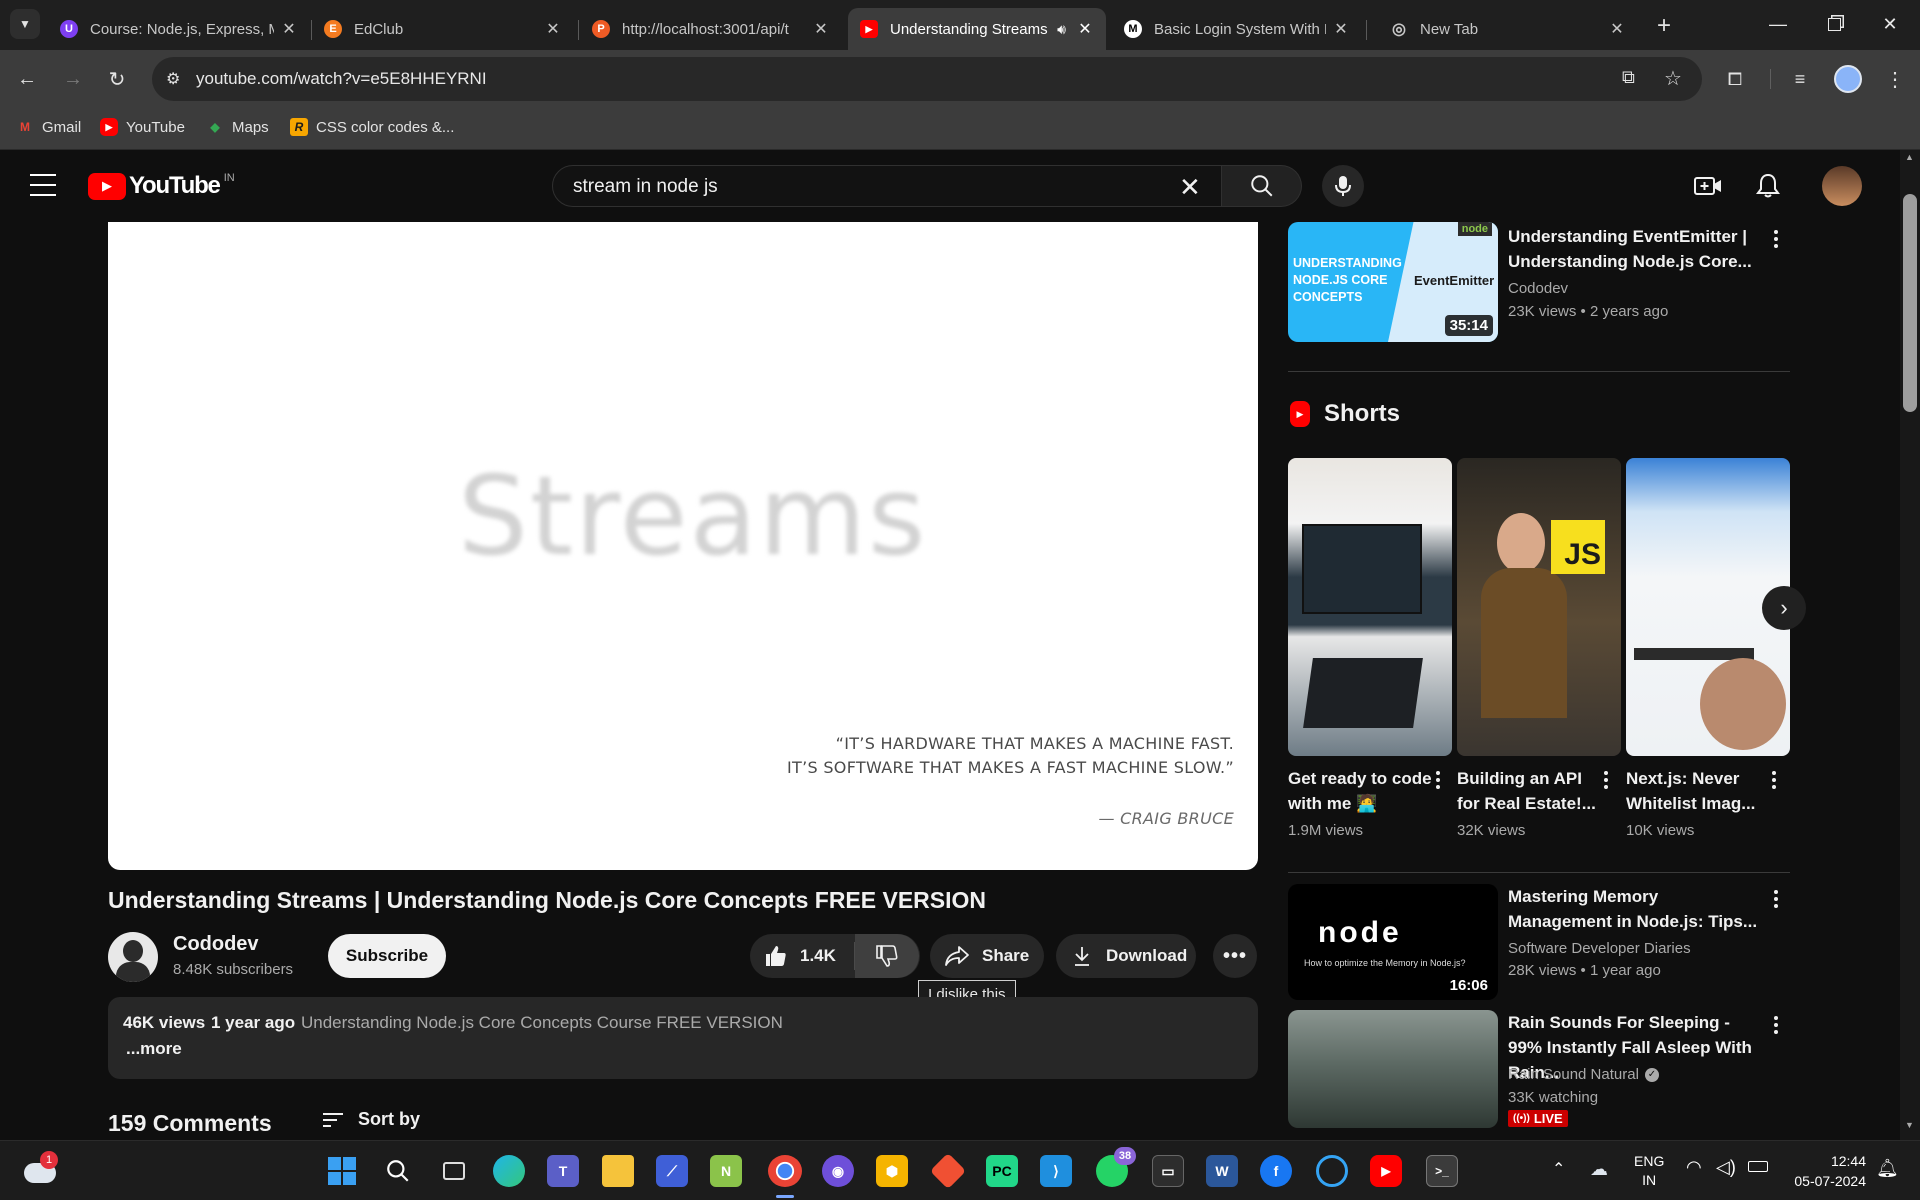 Image resolution: width=1920 pixels, height=1200 pixels. What do you see at coordinates (161, 186) in the screenshot?
I see `youtube-logo: ▶ YouTube IN` at bounding box center [161, 186].